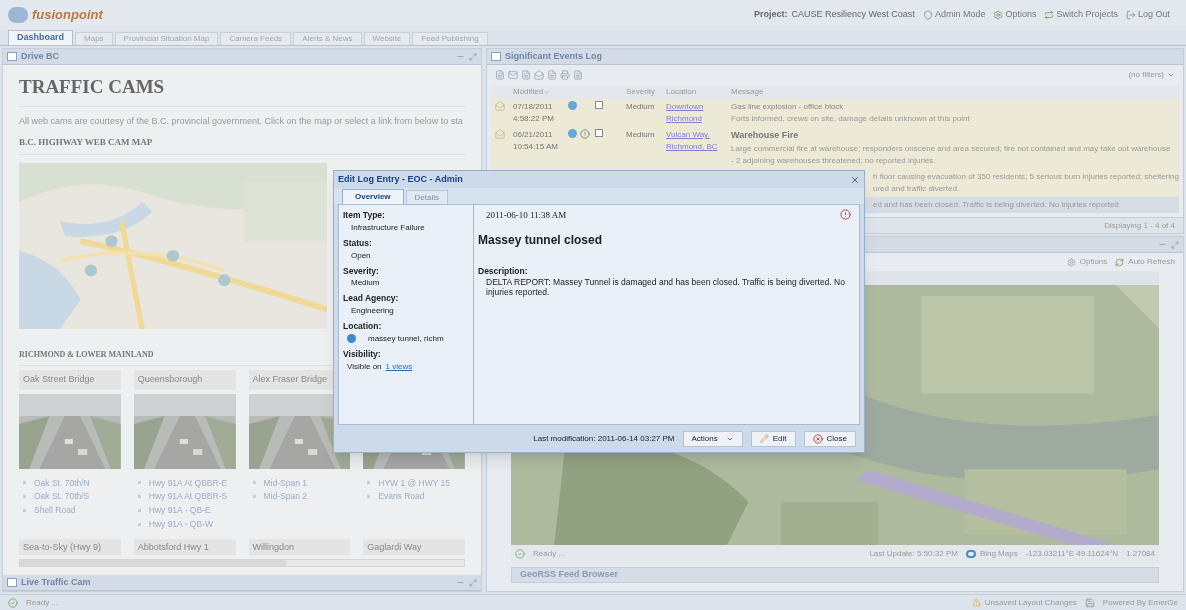 The width and height of the screenshot is (1186, 610). What do you see at coordinates (361, 255) in the screenshot?
I see `field-value: Open` at bounding box center [361, 255].